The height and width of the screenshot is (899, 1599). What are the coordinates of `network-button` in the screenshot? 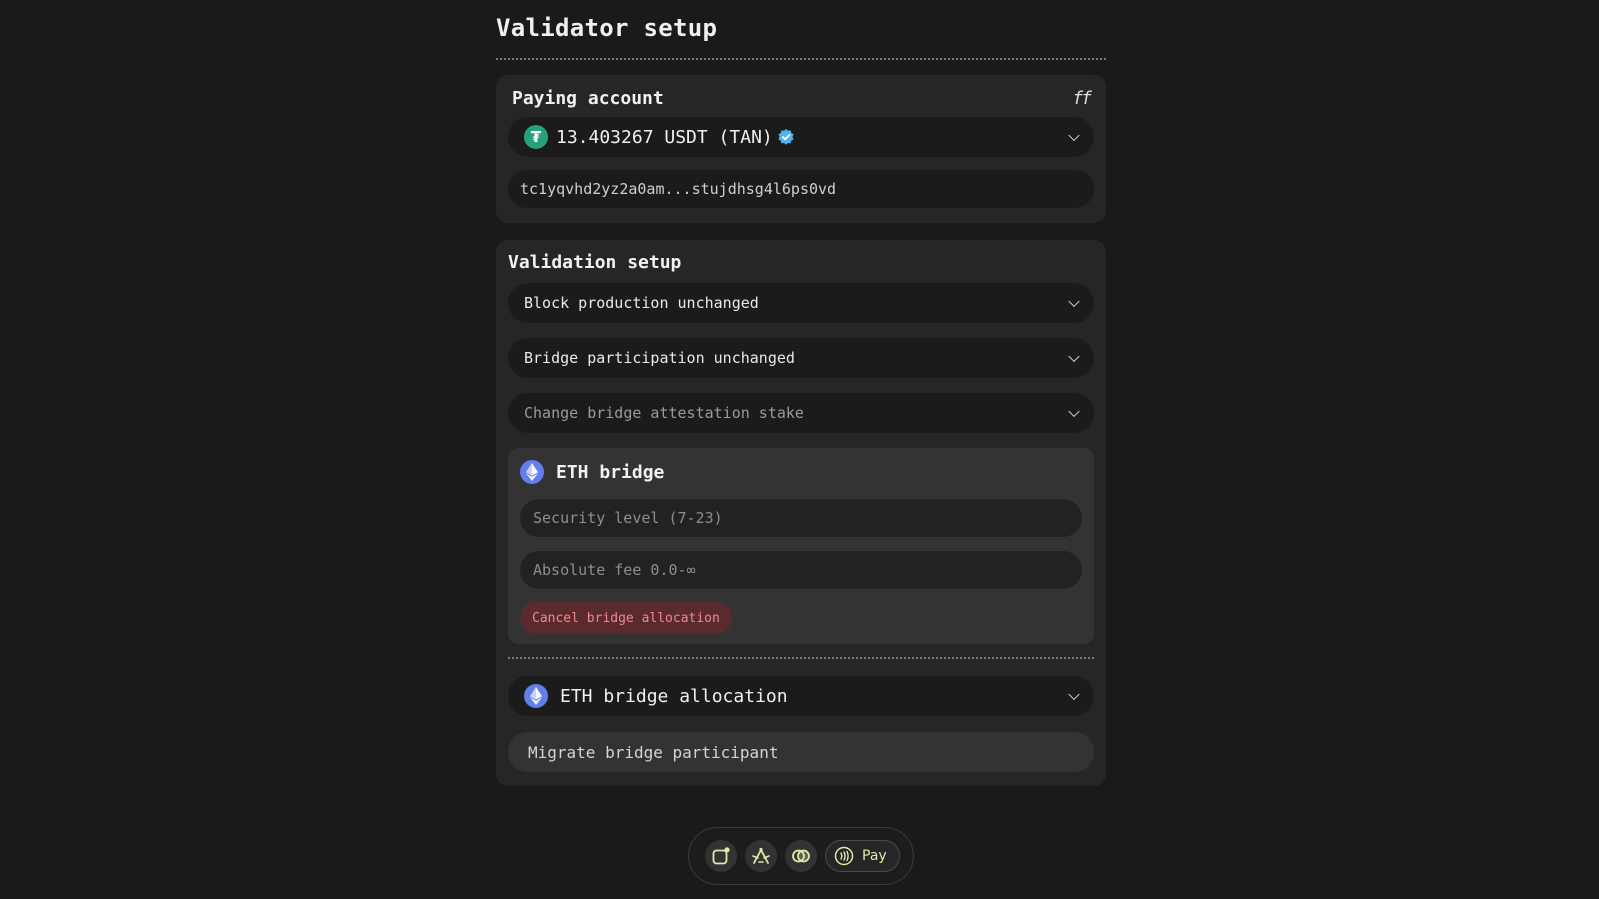 It's located at (761, 856).